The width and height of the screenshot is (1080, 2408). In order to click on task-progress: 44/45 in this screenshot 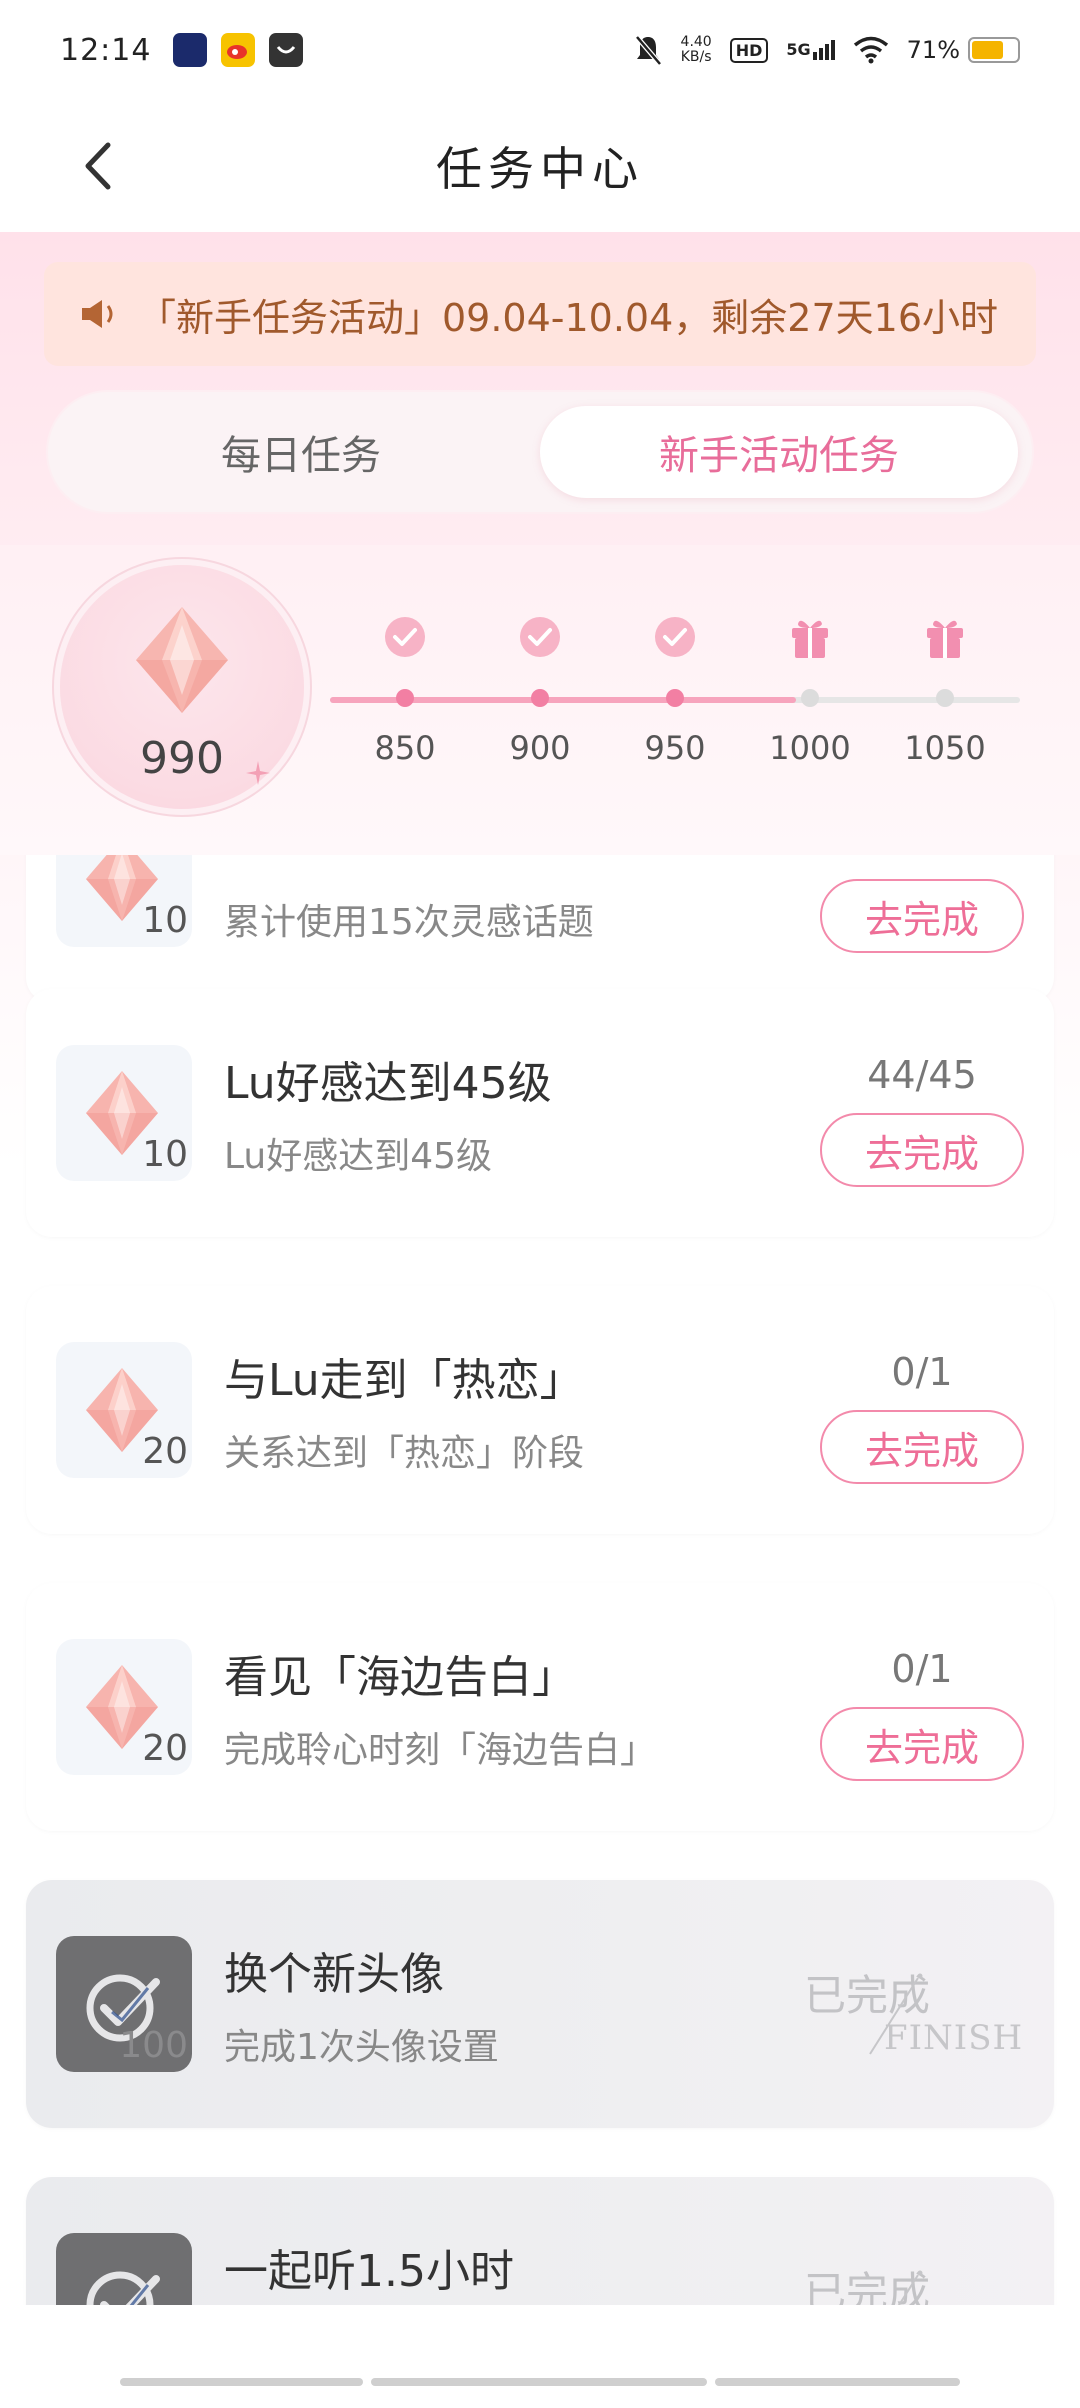, I will do `click(922, 1075)`.